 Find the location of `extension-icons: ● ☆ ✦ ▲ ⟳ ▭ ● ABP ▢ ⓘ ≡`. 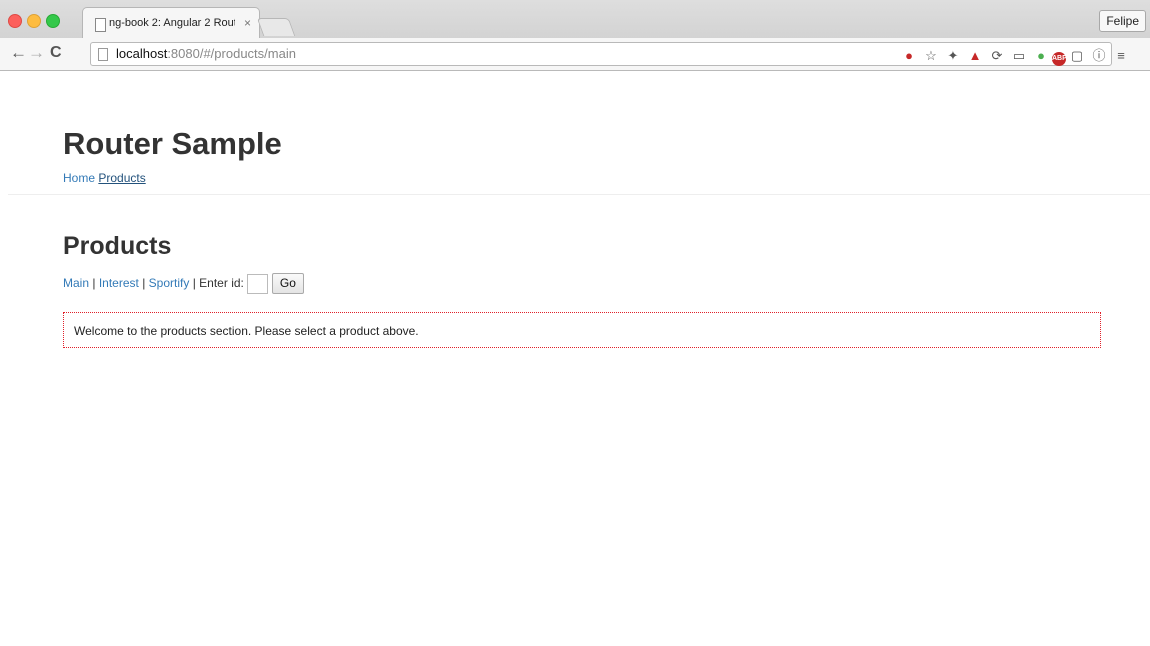

extension-icons: ● ☆ ✦ ▲ ⟳ ▭ ● ABP ▢ ⓘ ≡ is located at coordinates (1015, 55).